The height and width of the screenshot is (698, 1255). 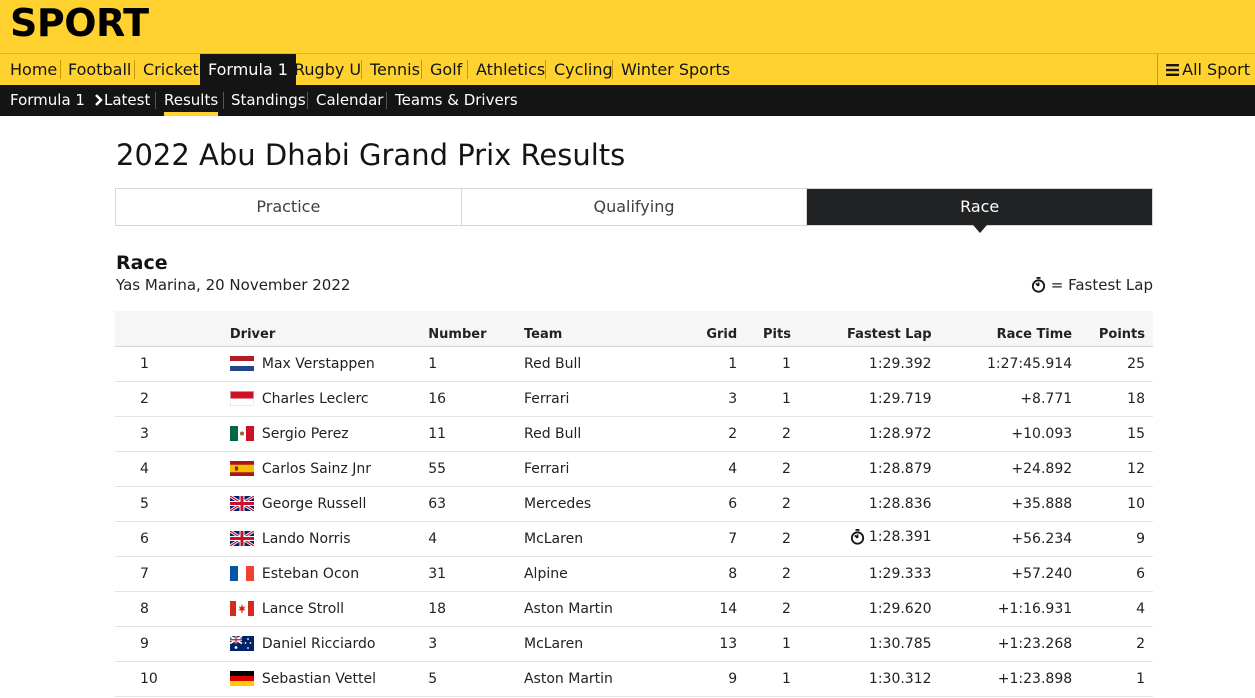 What do you see at coordinates (861, 363) in the screenshot?
I see `fastest-lap-cell: 1:29.392` at bounding box center [861, 363].